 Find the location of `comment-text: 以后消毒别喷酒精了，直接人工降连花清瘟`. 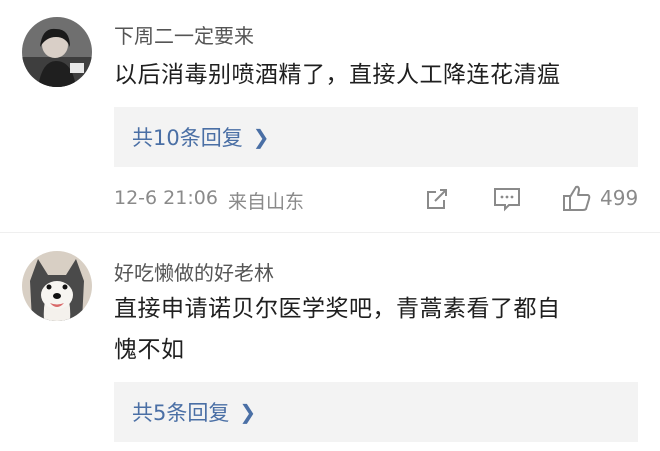

comment-text: 以后消毒别喷酒精了，直接人工降连花清瘟 is located at coordinates (337, 75).